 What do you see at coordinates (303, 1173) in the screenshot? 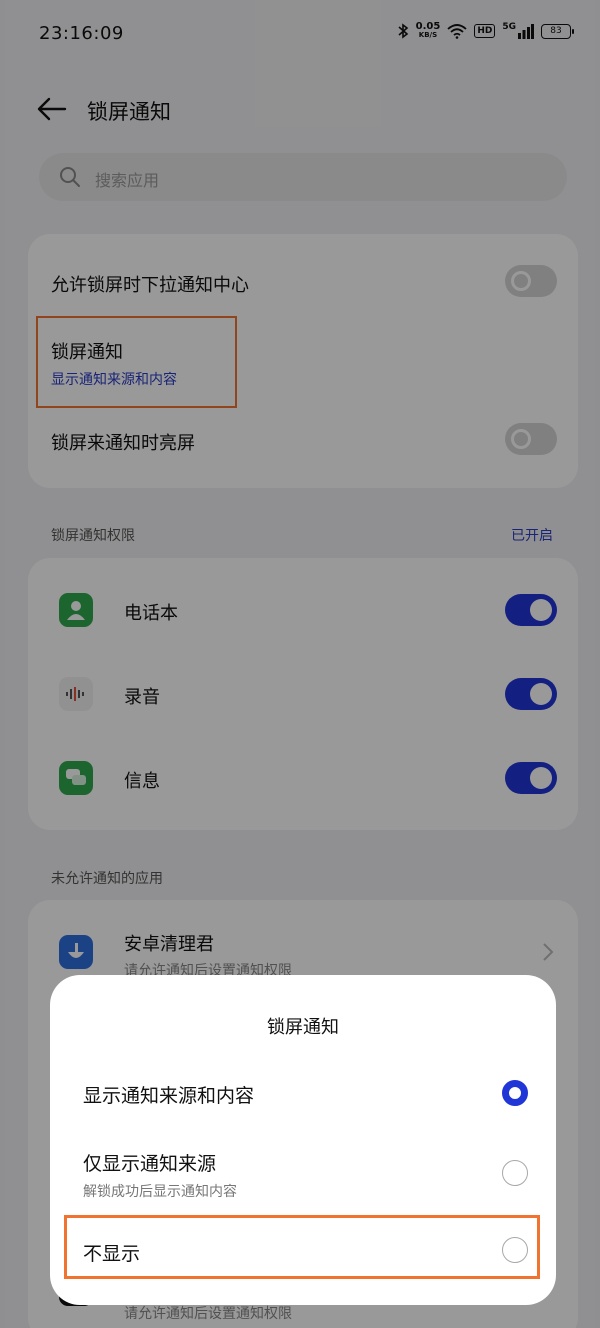
I see `option-source-only: 仅显示通知来源 解锁成功后显示通知内容` at bounding box center [303, 1173].